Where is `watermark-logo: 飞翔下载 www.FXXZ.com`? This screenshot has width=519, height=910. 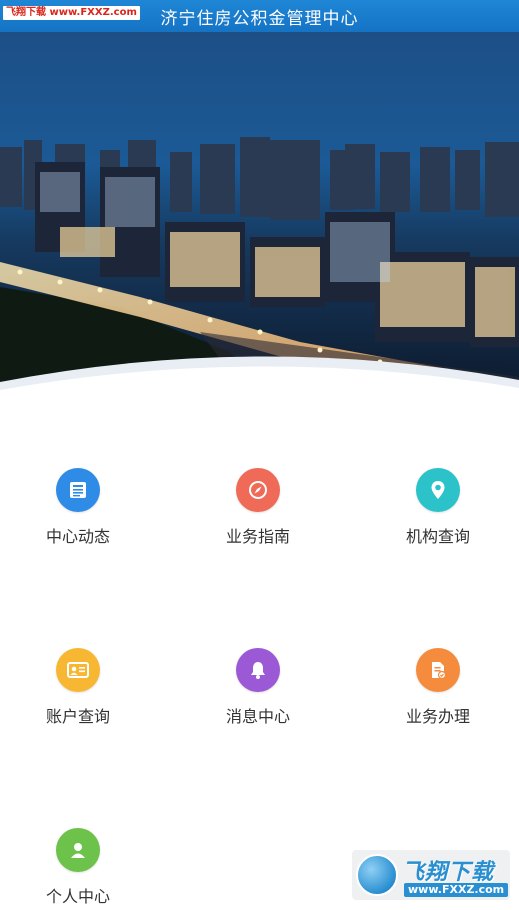 watermark-logo: 飞翔下载 www.FXXZ.com is located at coordinates (431, 875).